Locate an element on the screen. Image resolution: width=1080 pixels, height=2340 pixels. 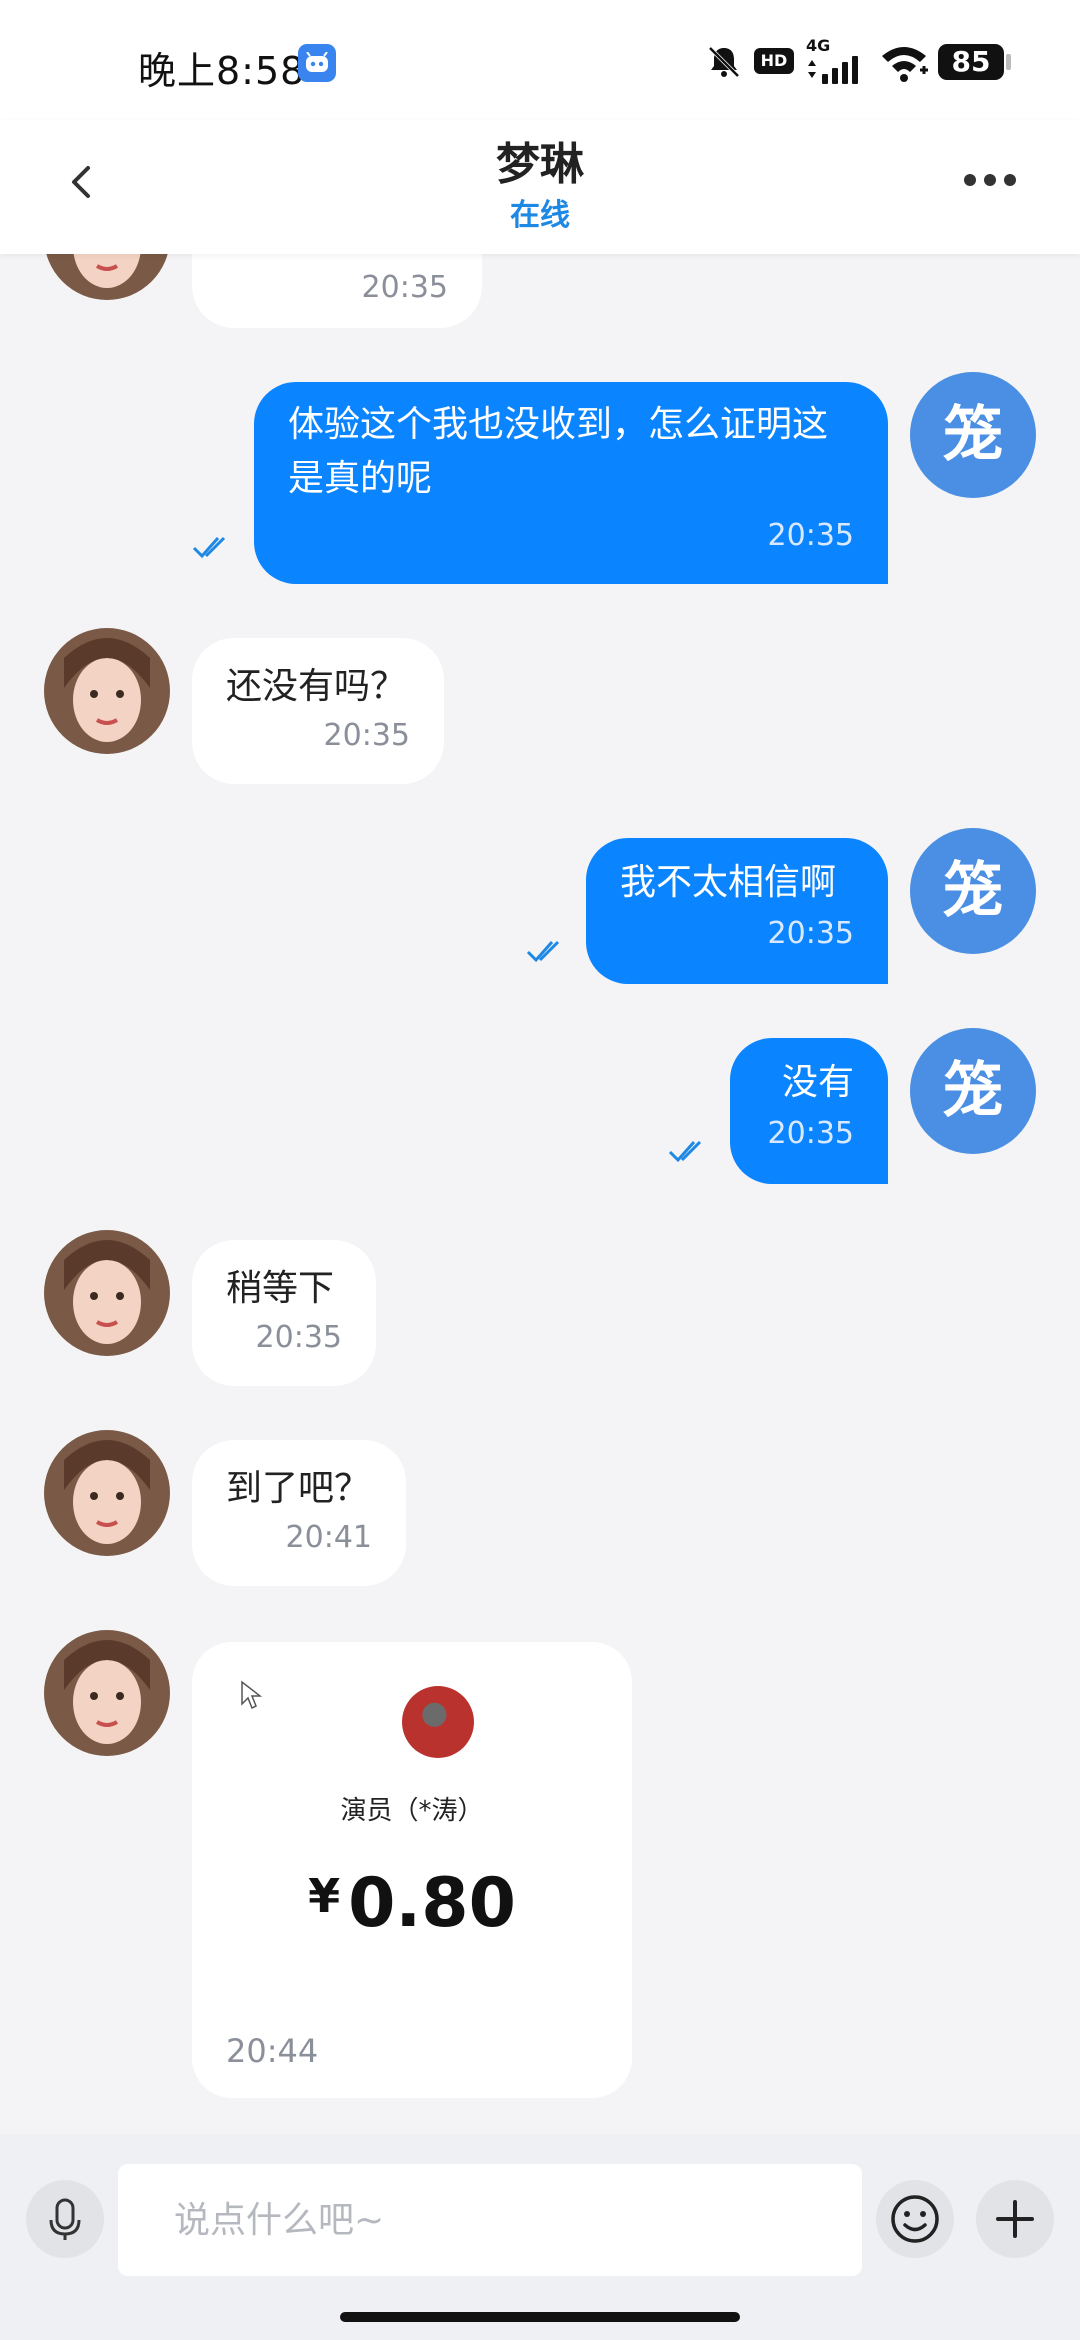
message-text: 稍等下 is located at coordinates (280, 1288).